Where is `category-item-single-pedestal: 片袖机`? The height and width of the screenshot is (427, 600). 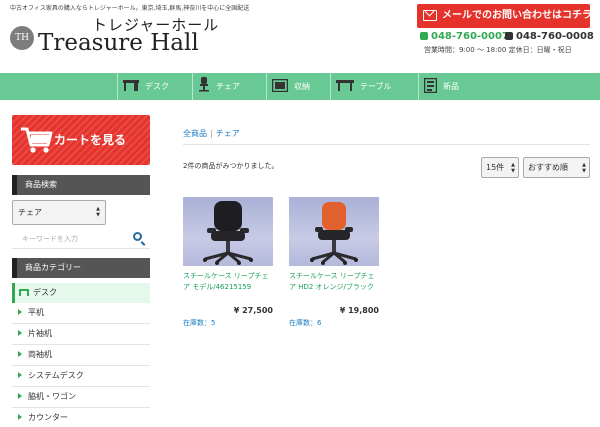 category-item-single-pedestal: 片袖机 is located at coordinates (81, 334).